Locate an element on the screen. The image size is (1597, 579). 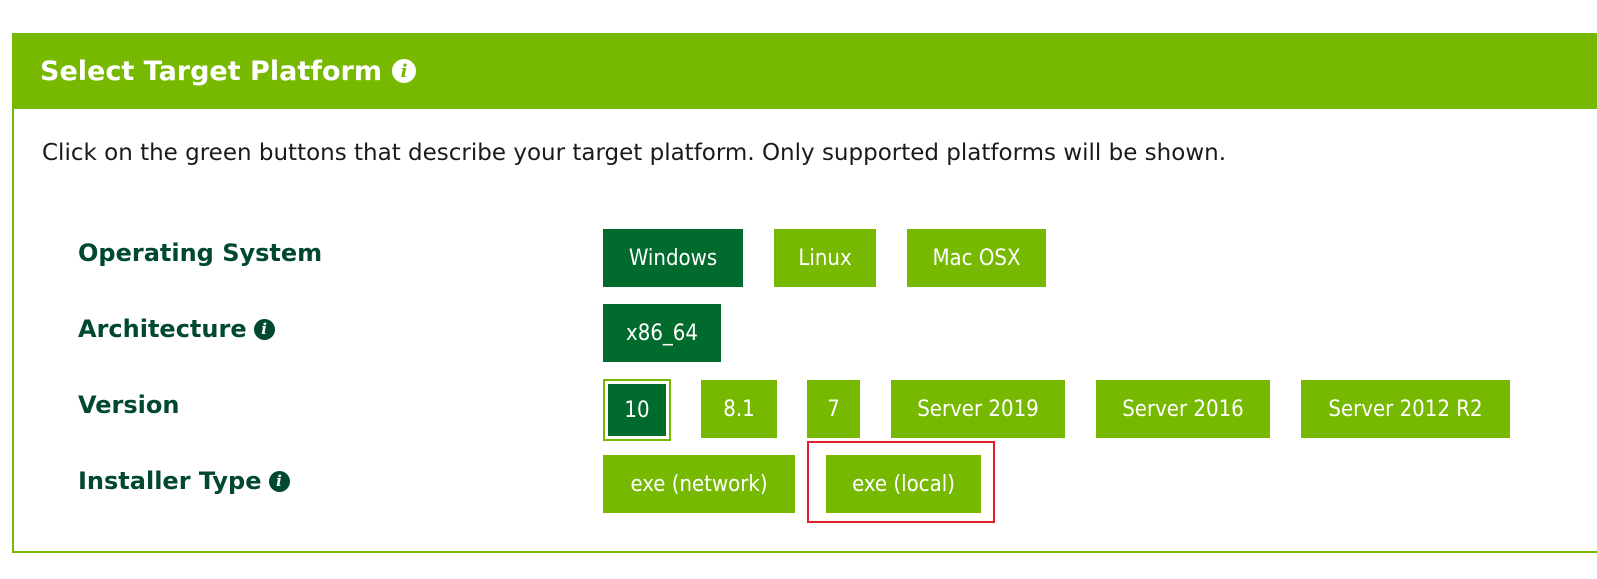
installer-label-text: Installer Type is located at coordinates (170, 481).